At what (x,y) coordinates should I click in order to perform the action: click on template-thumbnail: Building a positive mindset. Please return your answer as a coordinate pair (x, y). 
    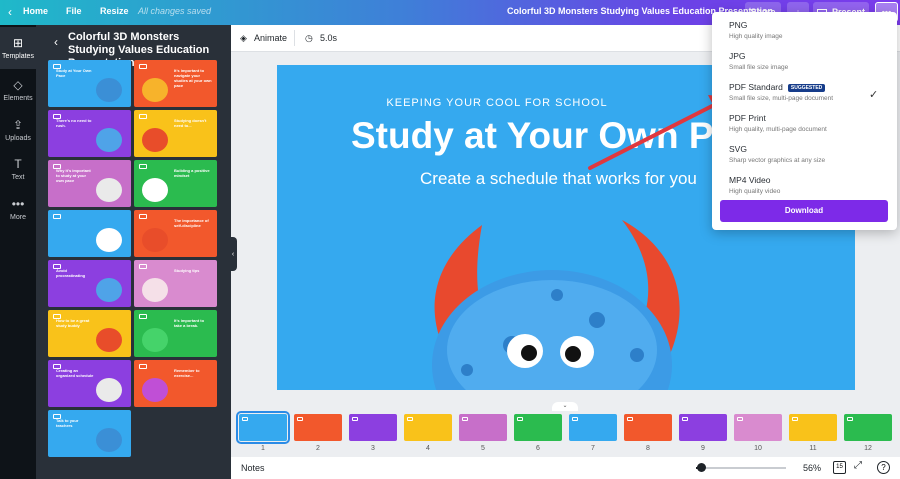
    Looking at the image, I should click on (175, 183).